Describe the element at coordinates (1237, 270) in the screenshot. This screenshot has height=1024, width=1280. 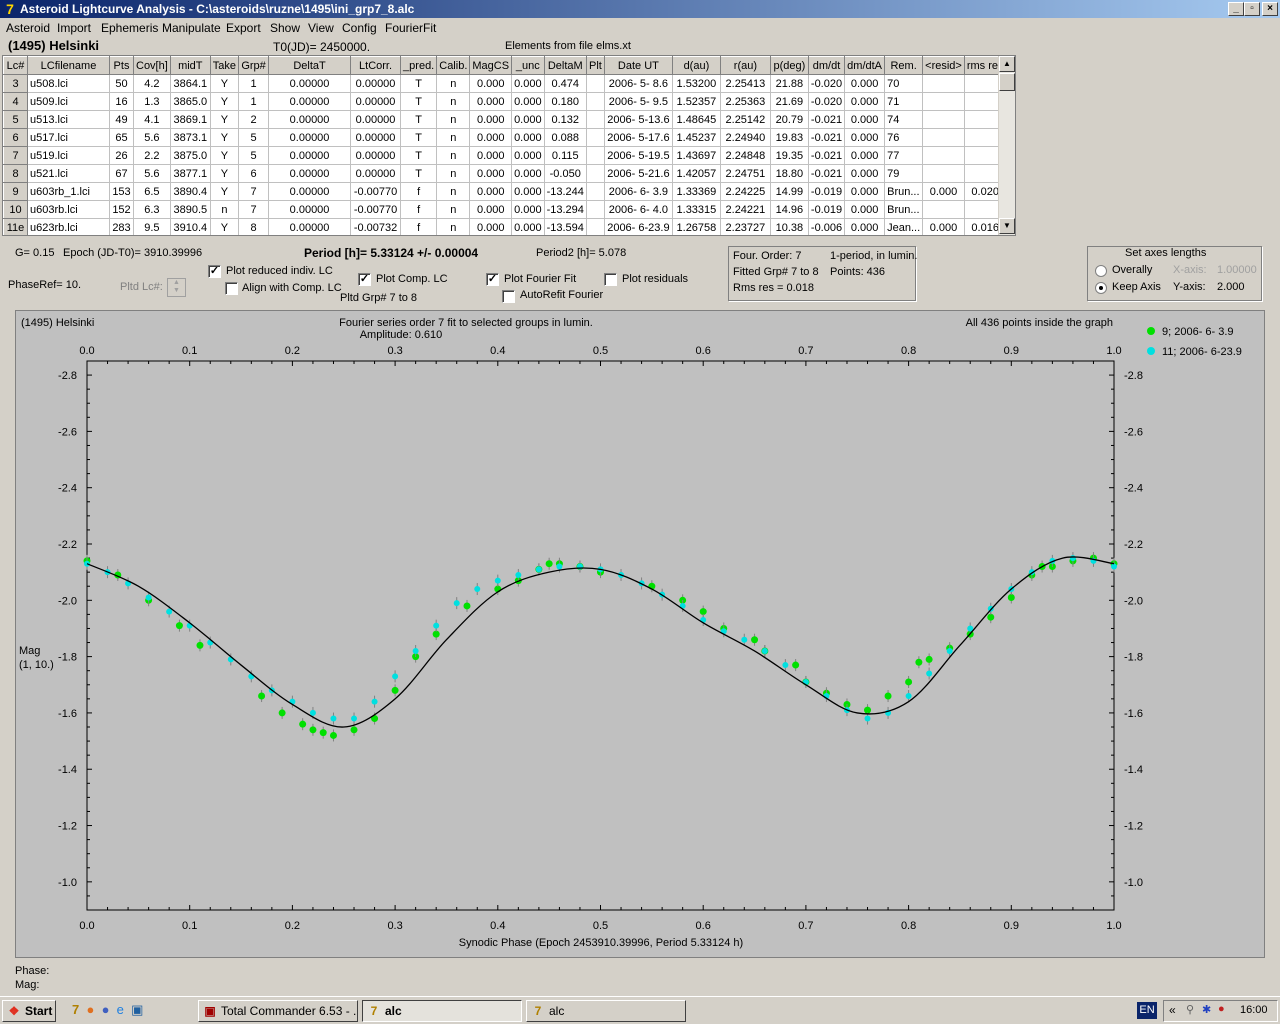
I see `xaxis-value: 1.00000` at that location.